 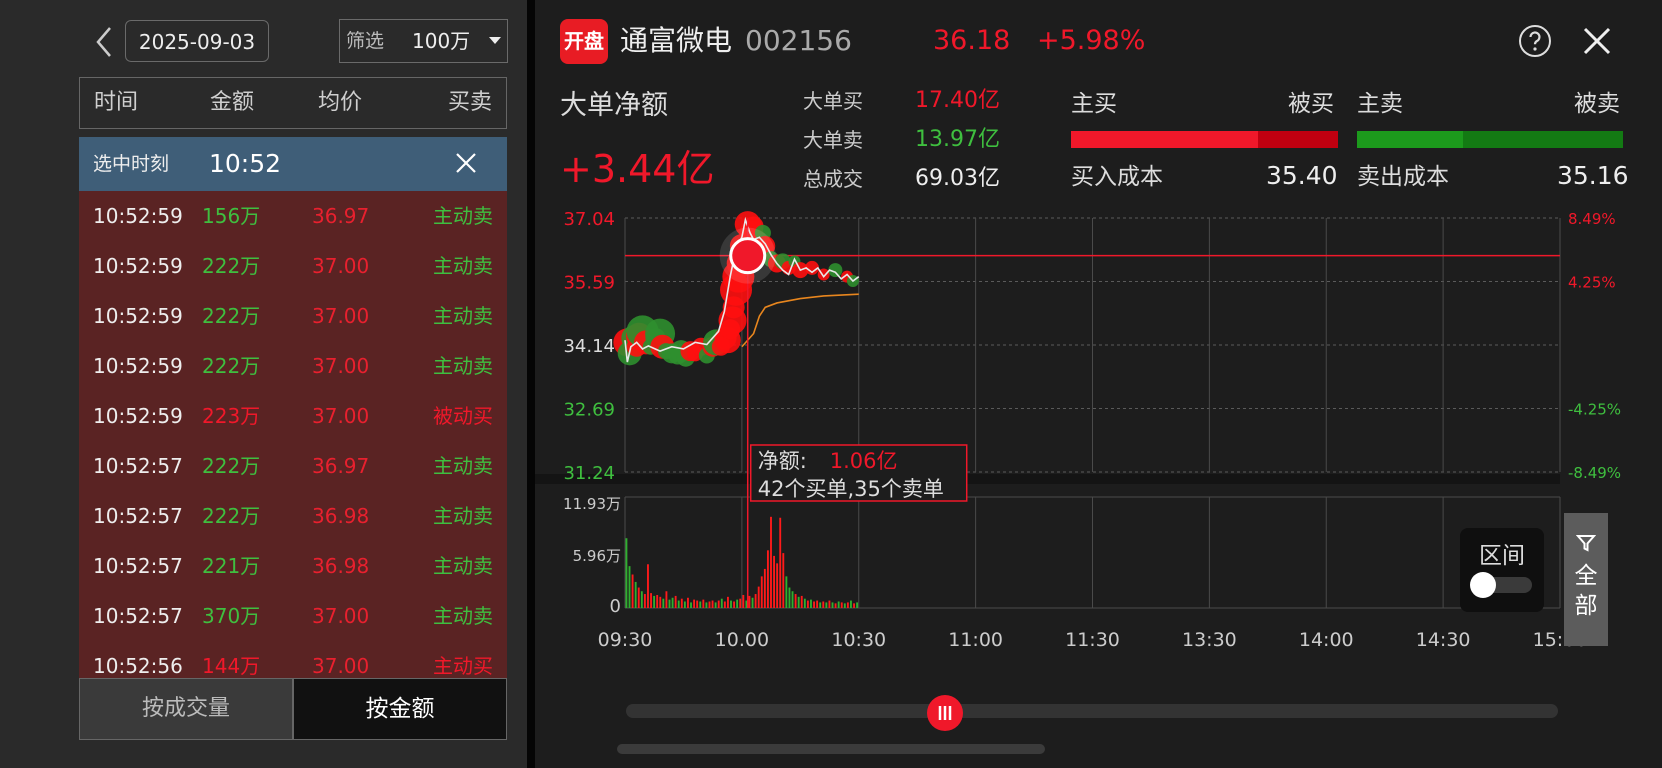 What do you see at coordinates (400, 709) in the screenshot?
I see `by-amount-button: 按金额` at bounding box center [400, 709].